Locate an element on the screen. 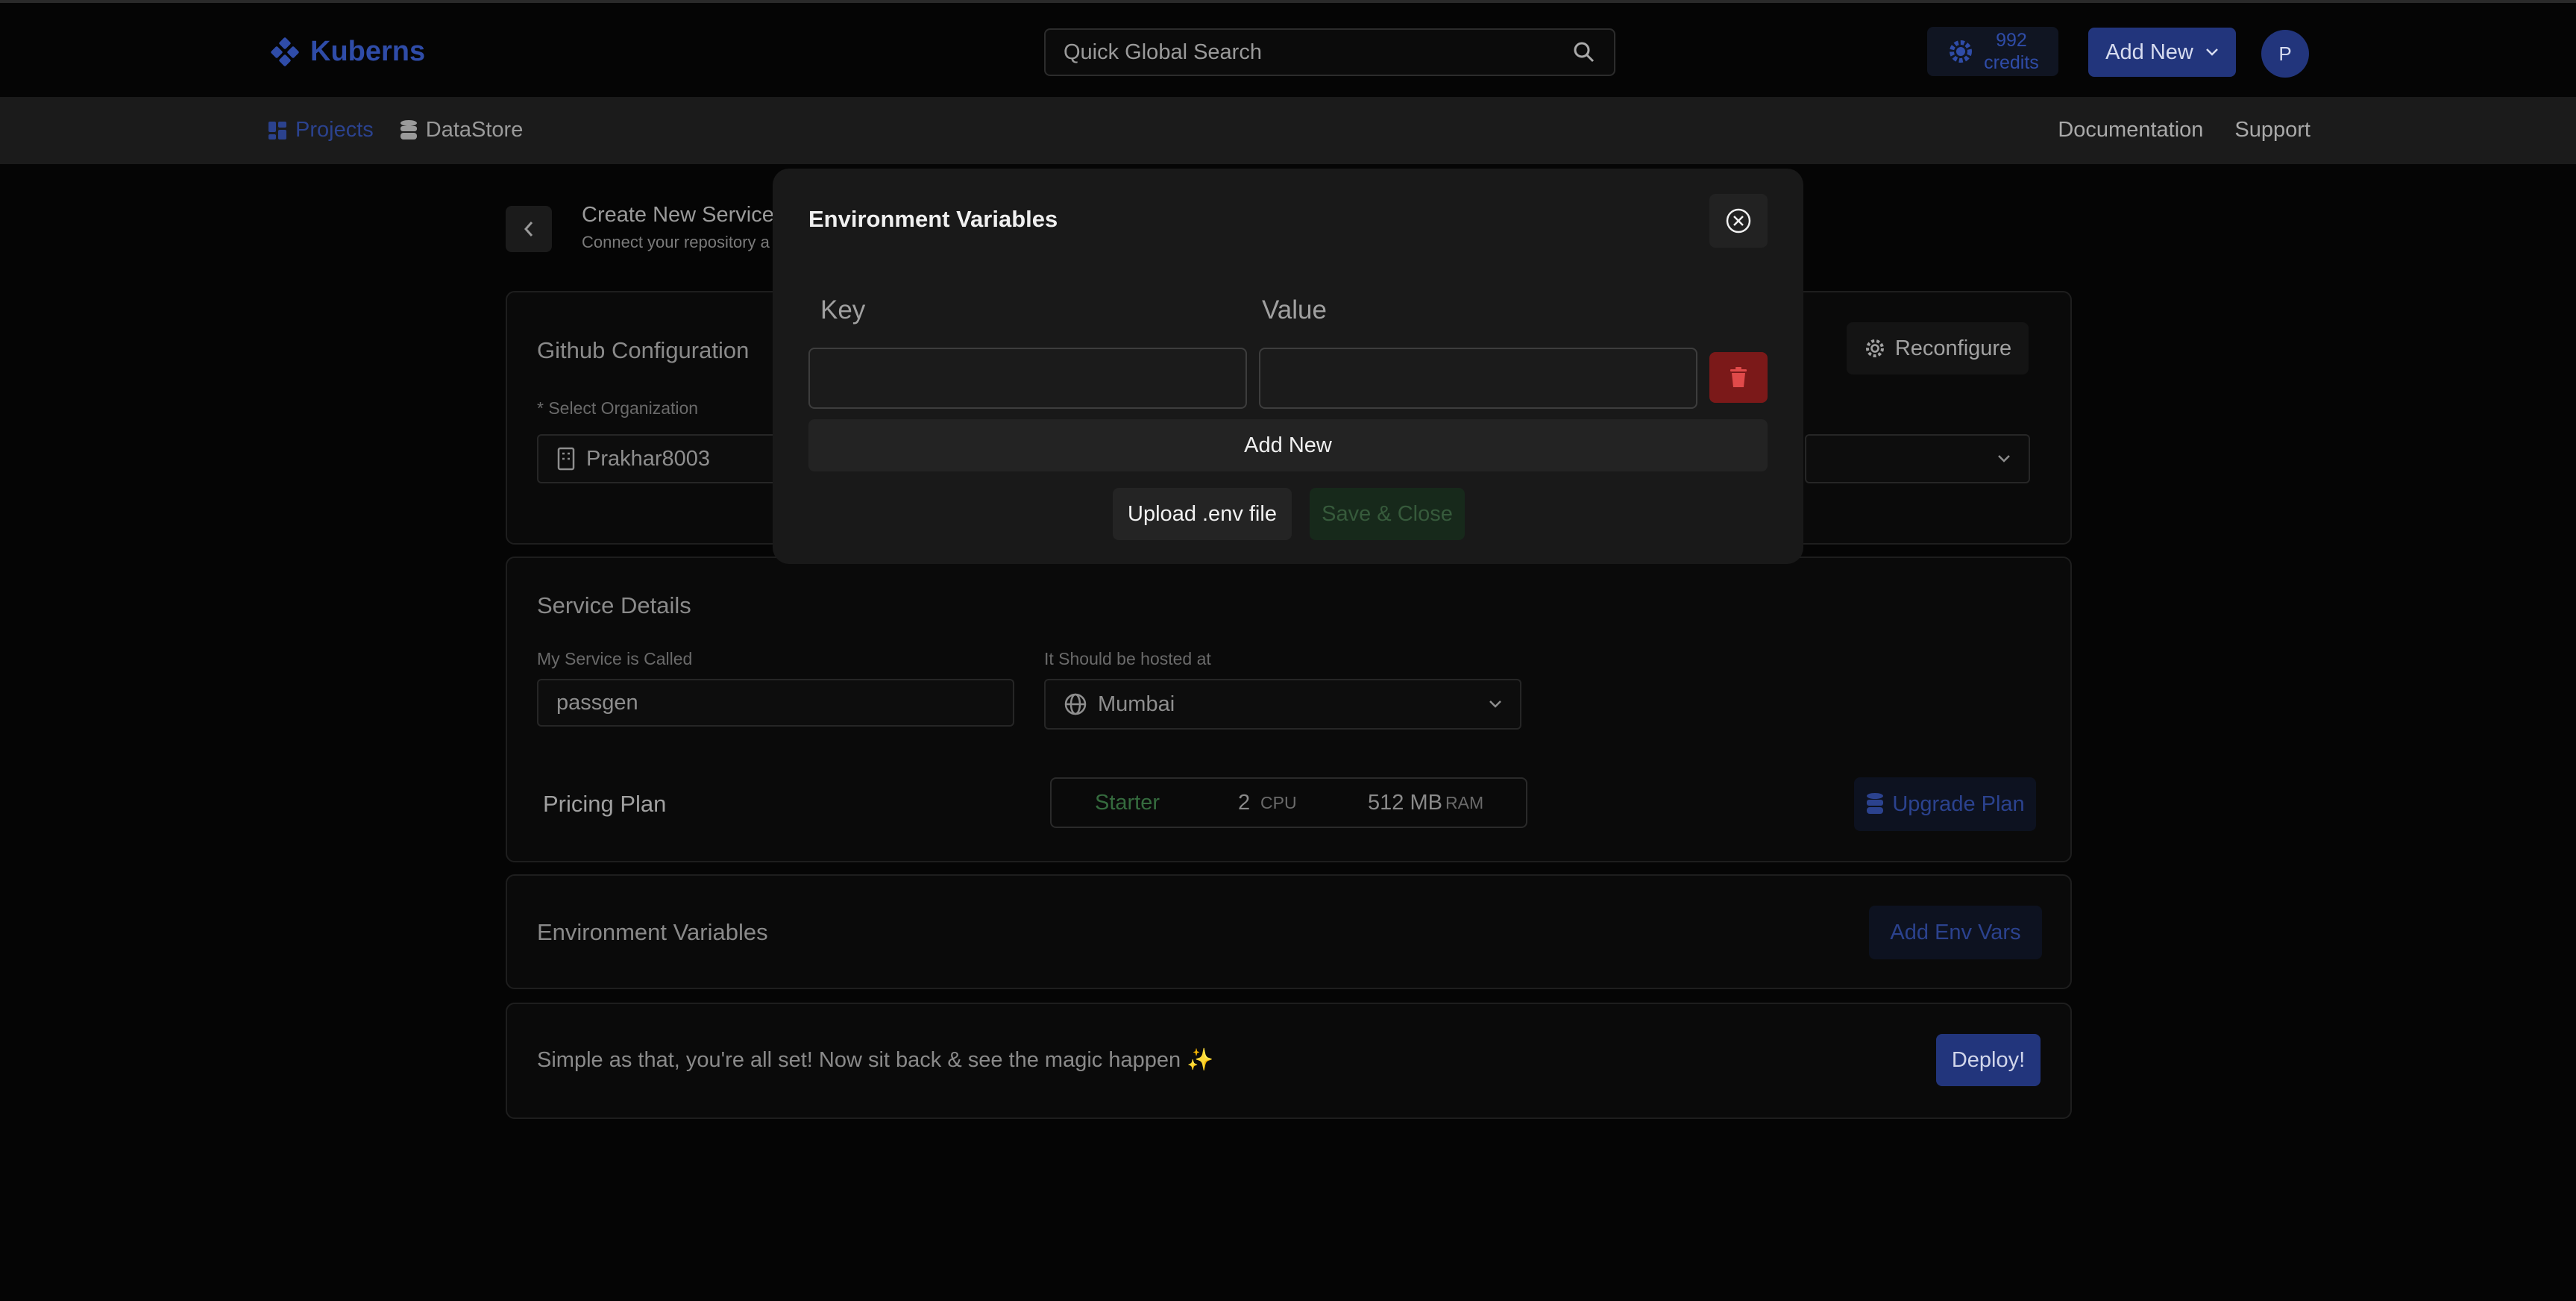 The image size is (2576, 1301). plan-ram-unit: RAM is located at coordinates (1465, 802).